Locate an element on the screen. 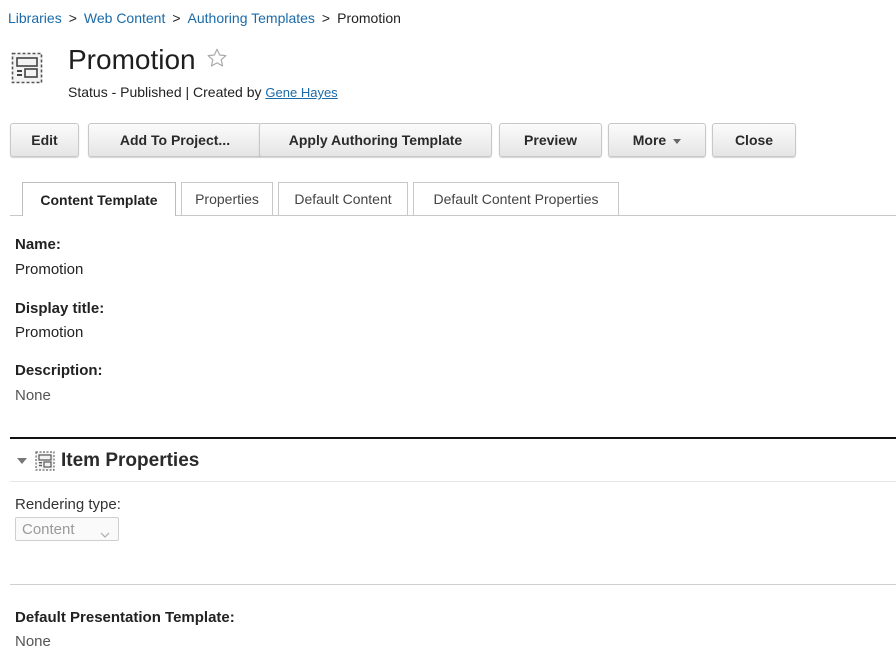  close-button: Close is located at coordinates (754, 140).